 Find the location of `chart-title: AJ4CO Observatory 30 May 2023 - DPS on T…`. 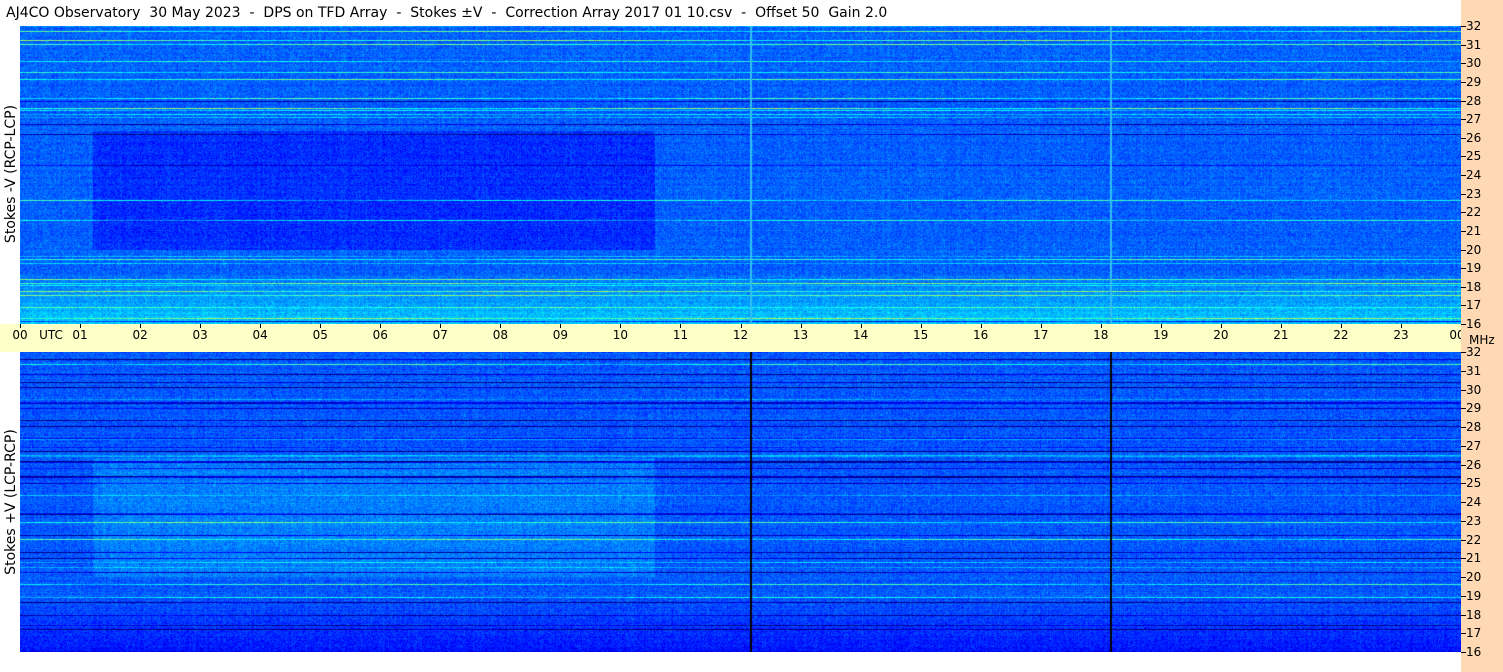

chart-title: AJ4CO Observatory 30 May 2023 - DPS on T… is located at coordinates (447, 13).